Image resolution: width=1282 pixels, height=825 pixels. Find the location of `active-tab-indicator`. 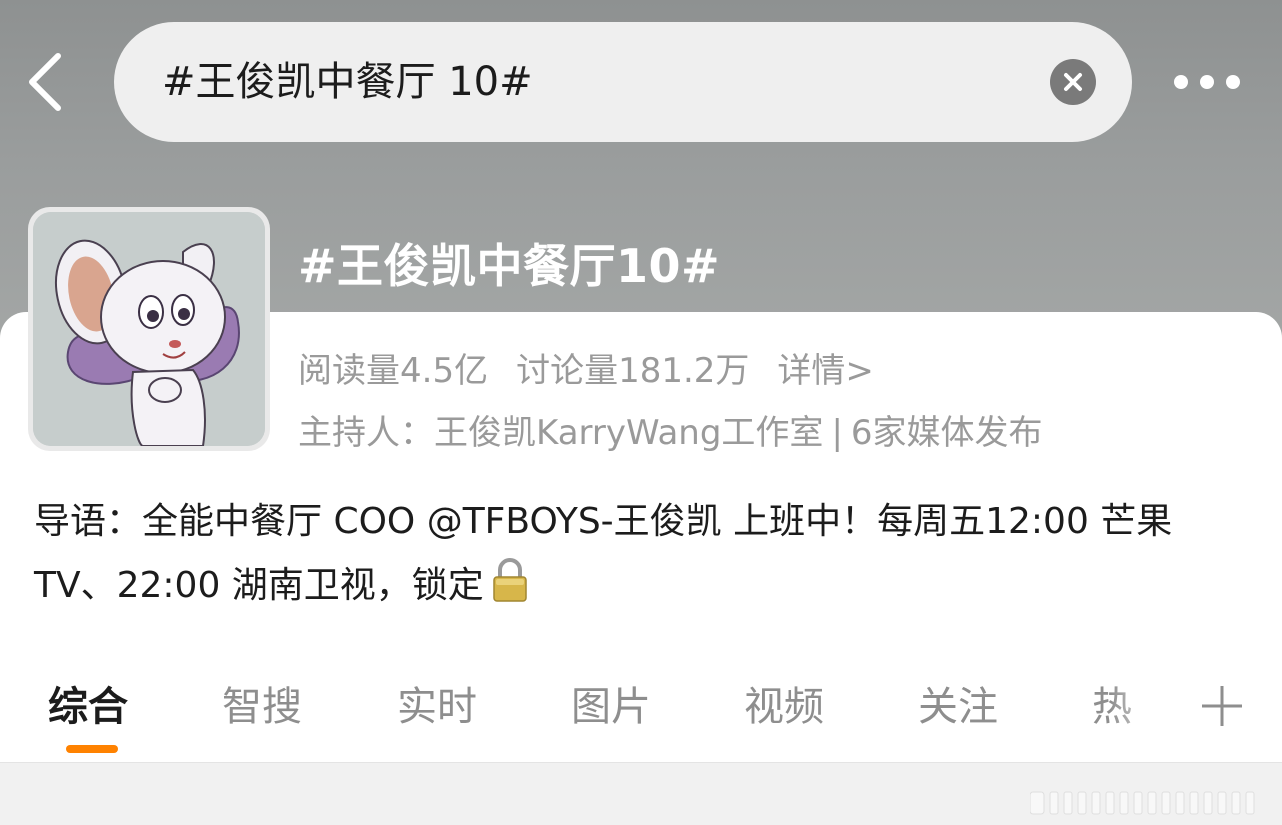

active-tab-indicator is located at coordinates (92, 749).